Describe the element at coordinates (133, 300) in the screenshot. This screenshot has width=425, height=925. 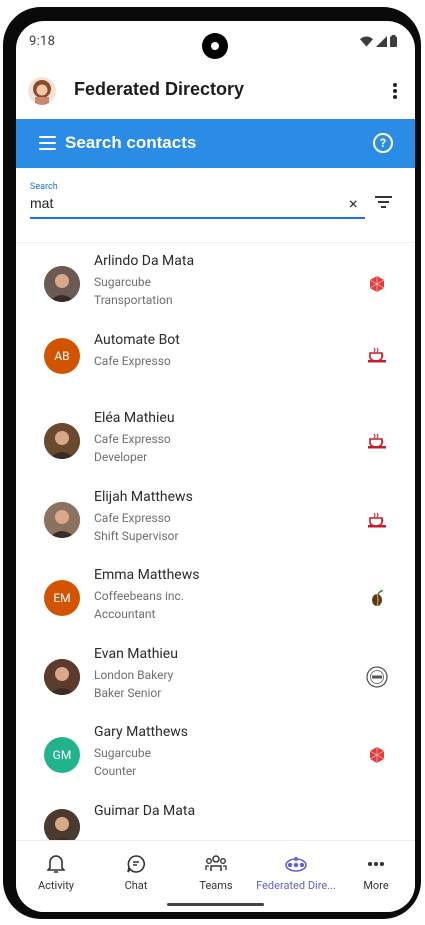
I see `contact-role: Transportation` at that location.